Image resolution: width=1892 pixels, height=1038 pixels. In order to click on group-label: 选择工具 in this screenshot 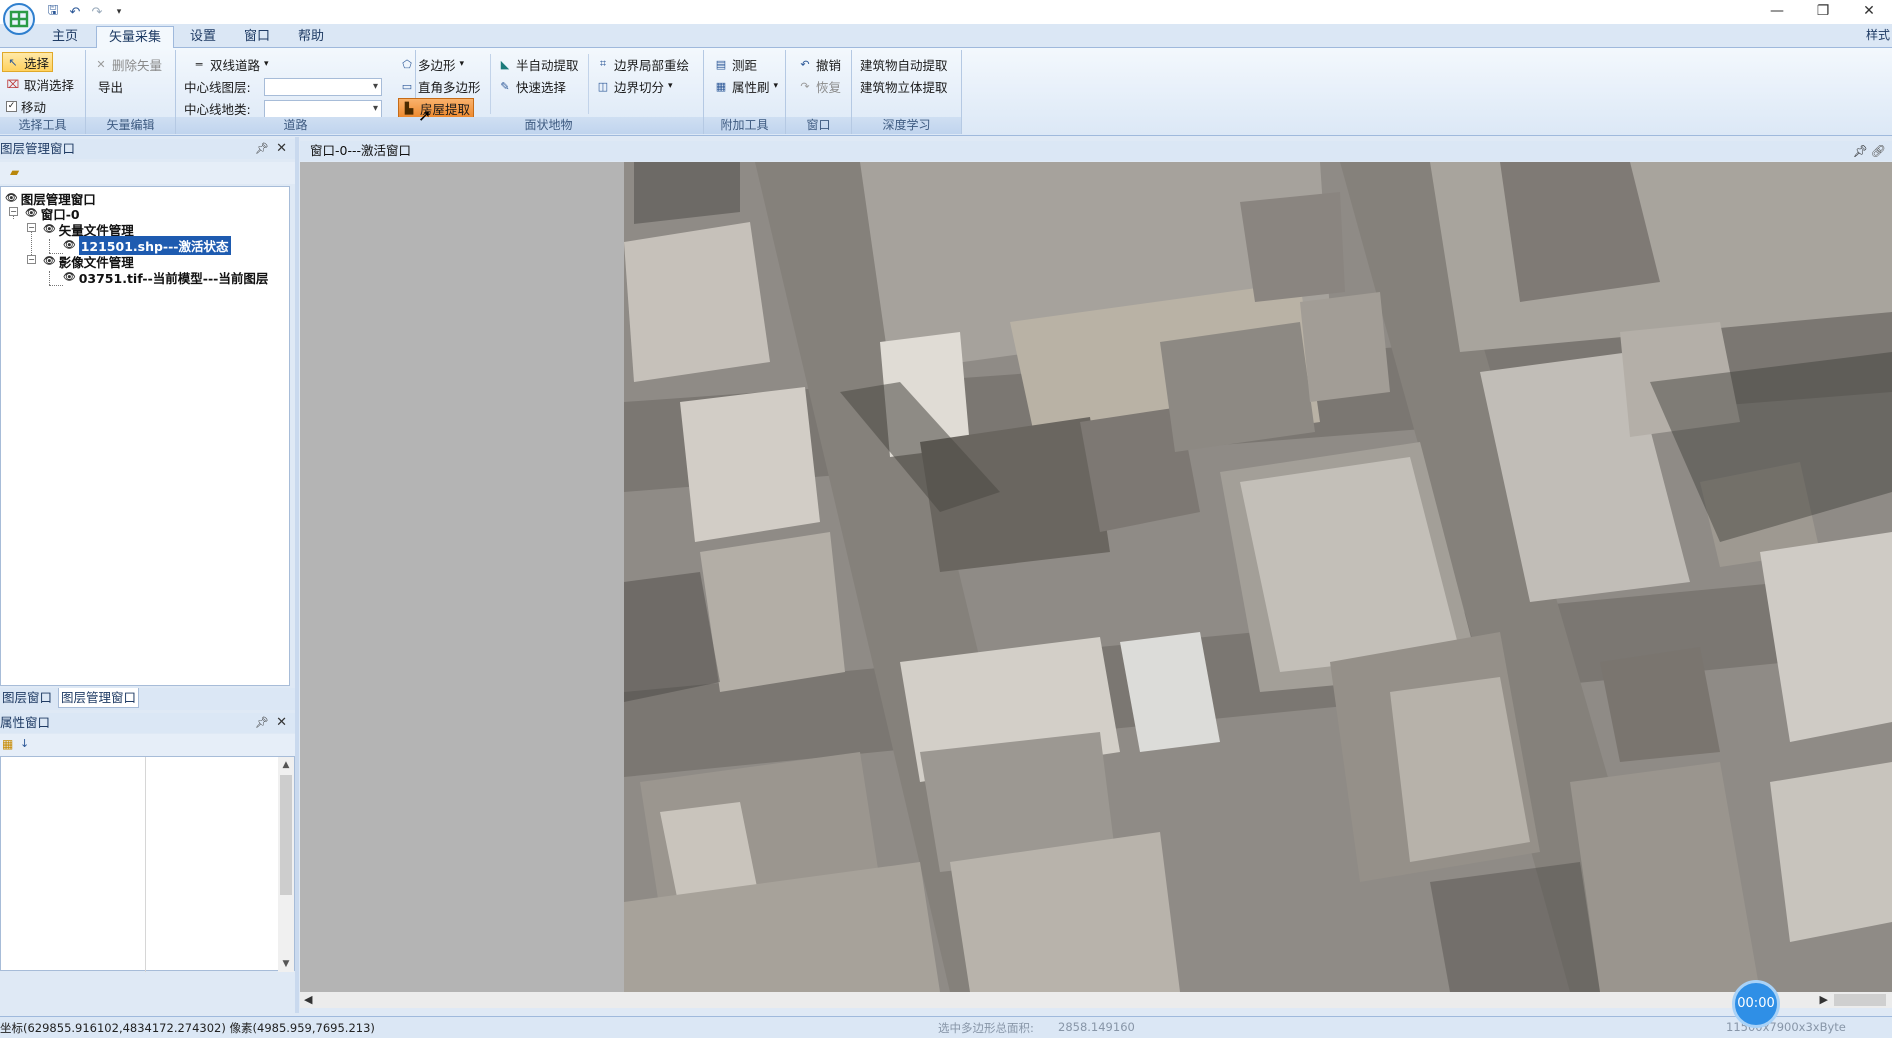, I will do `click(42, 125)`.